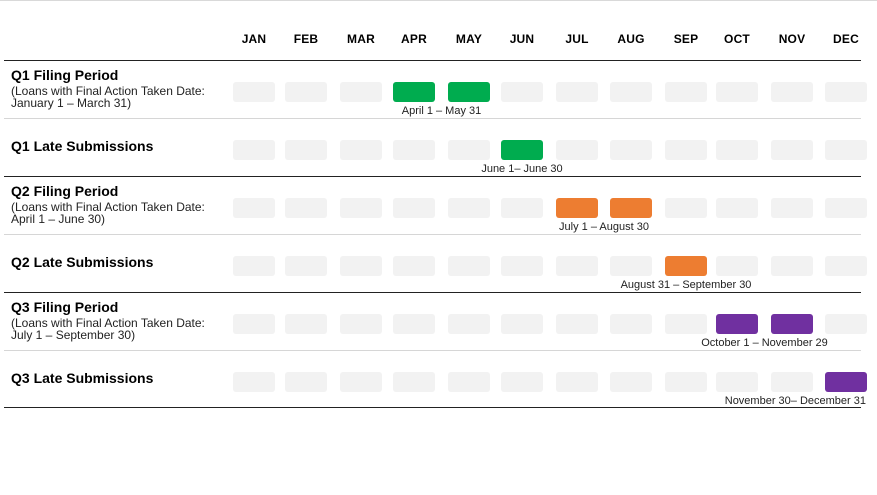  What do you see at coordinates (846, 382) in the screenshot?
I see `cell-dec-active` at bounding box center [846, 382].